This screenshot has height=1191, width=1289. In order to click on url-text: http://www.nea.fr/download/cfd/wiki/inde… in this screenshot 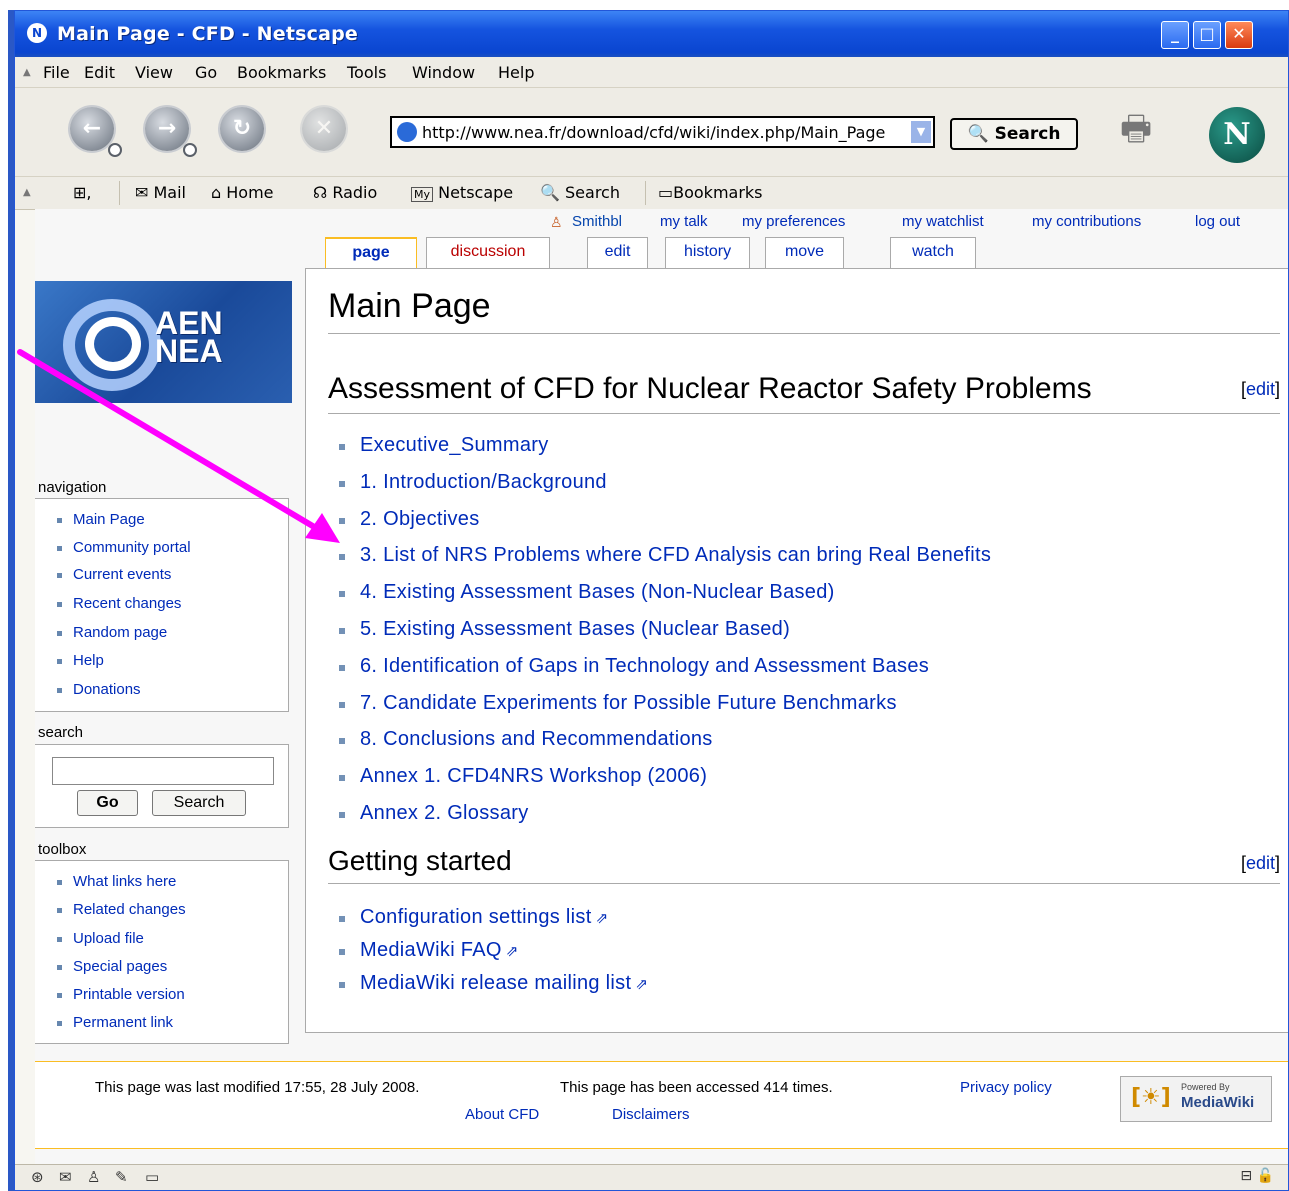, I will do `click(664, 132)`.